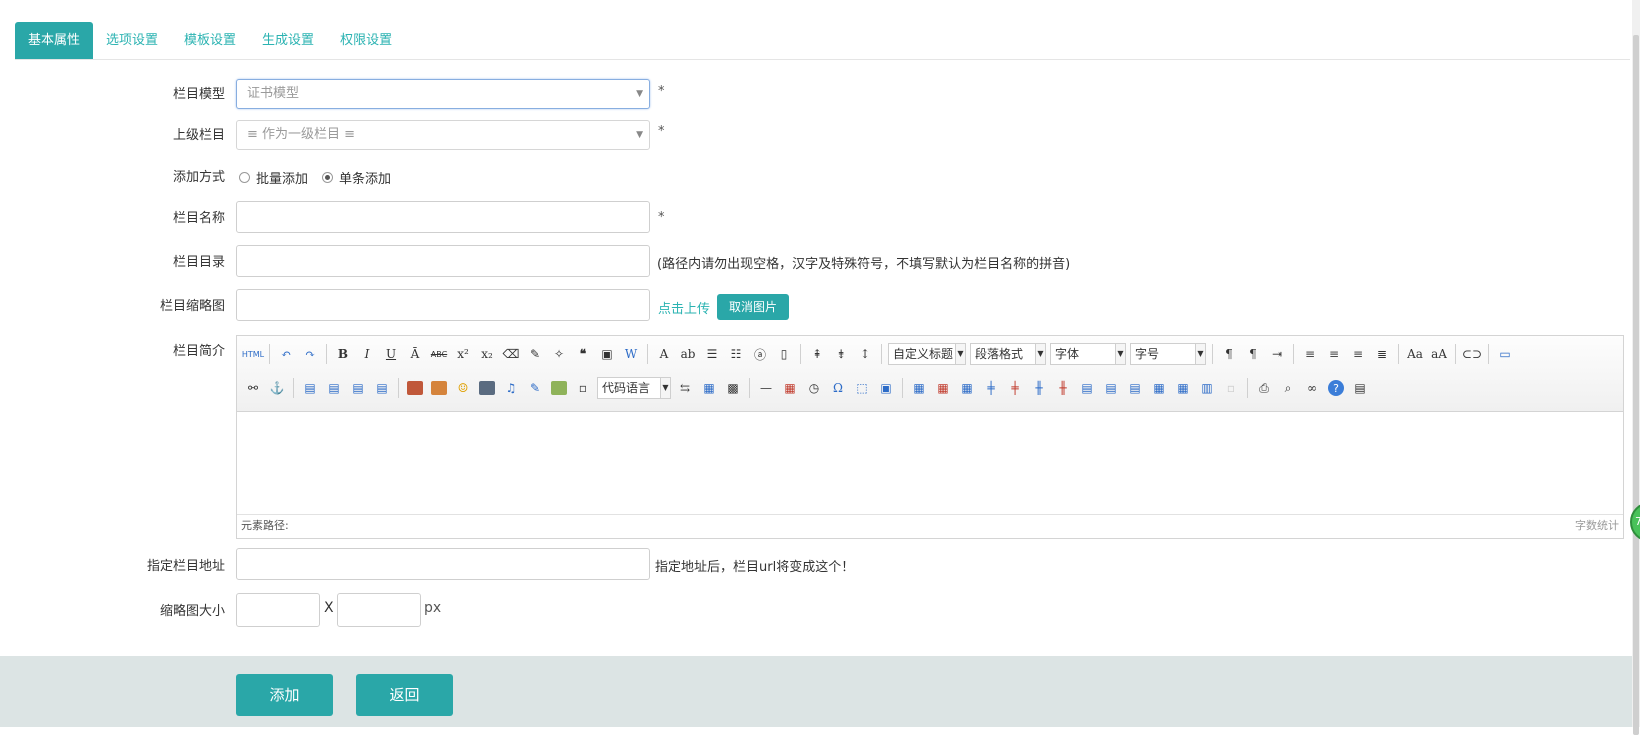  What do you see at coordinates (1336, 388) in the screenshot?
I see `help-icon: ?` at bounding box center [1336, 388].